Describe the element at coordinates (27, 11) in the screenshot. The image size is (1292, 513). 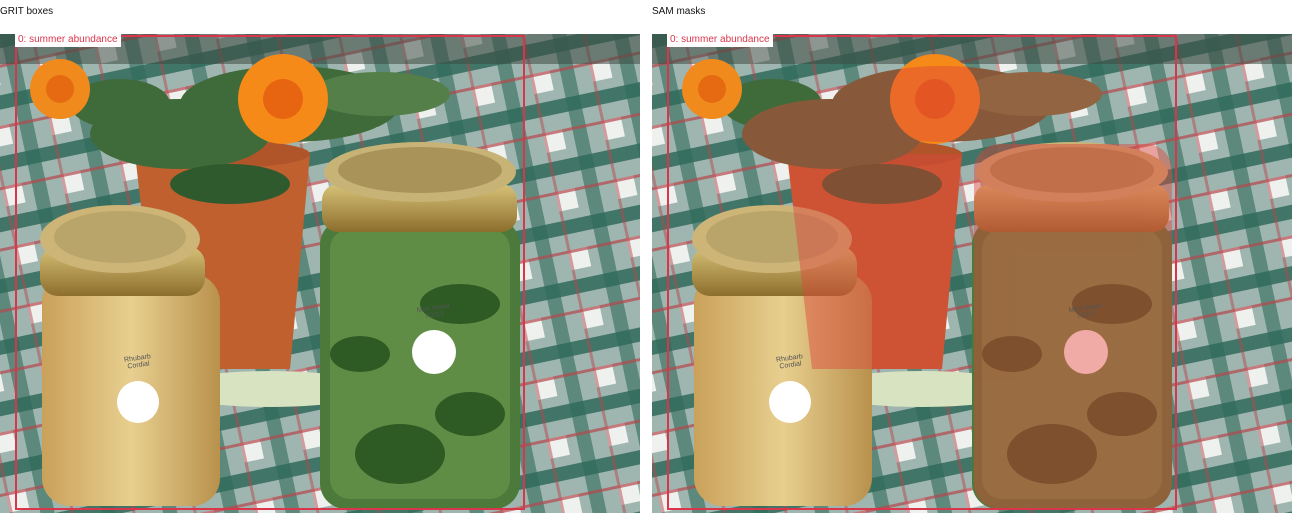
I see `panel-title: GRIT boxes` at that location.